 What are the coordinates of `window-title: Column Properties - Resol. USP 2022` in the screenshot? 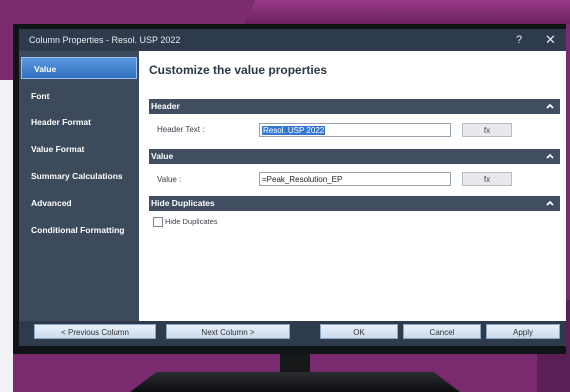 It's located at (105, 40).